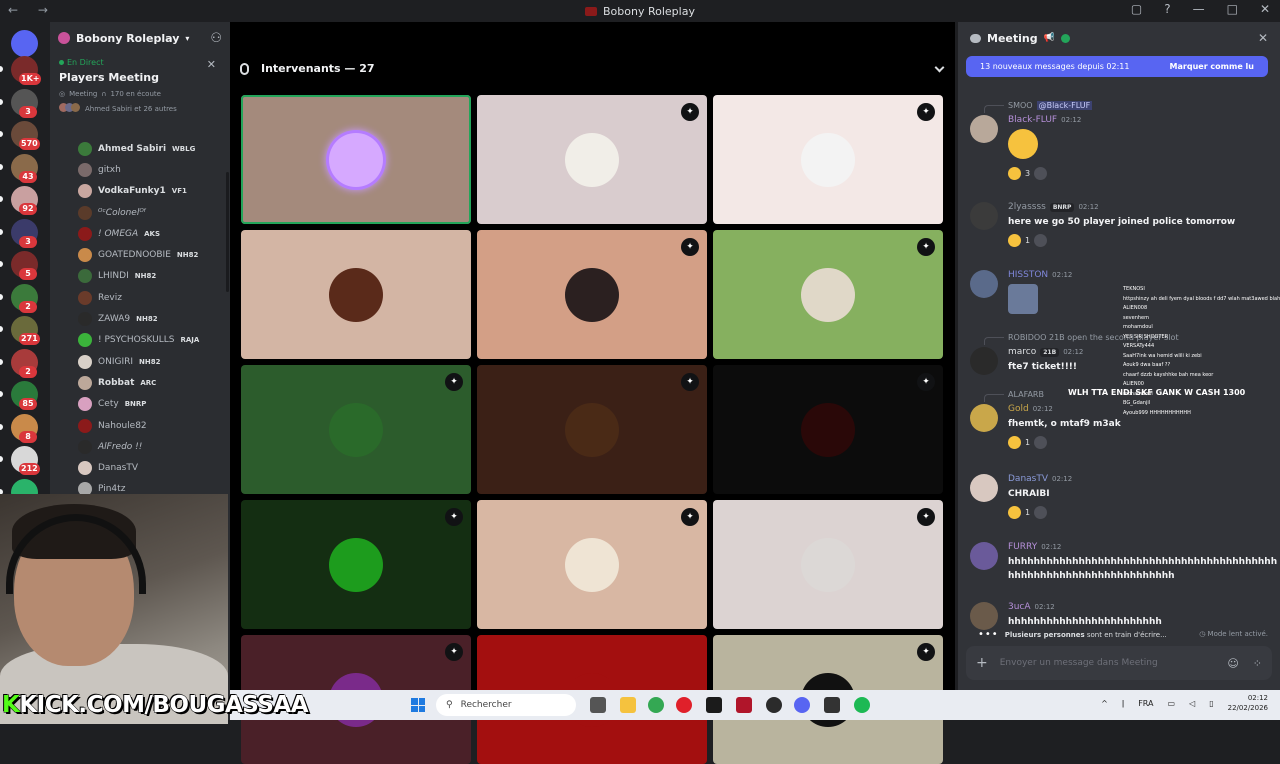 Image resolution: width=1280 pixels, height=764 pixels. Describe the element at coordinates (1022, 352) in the screenshot. I see `message-author: marco` at that location.